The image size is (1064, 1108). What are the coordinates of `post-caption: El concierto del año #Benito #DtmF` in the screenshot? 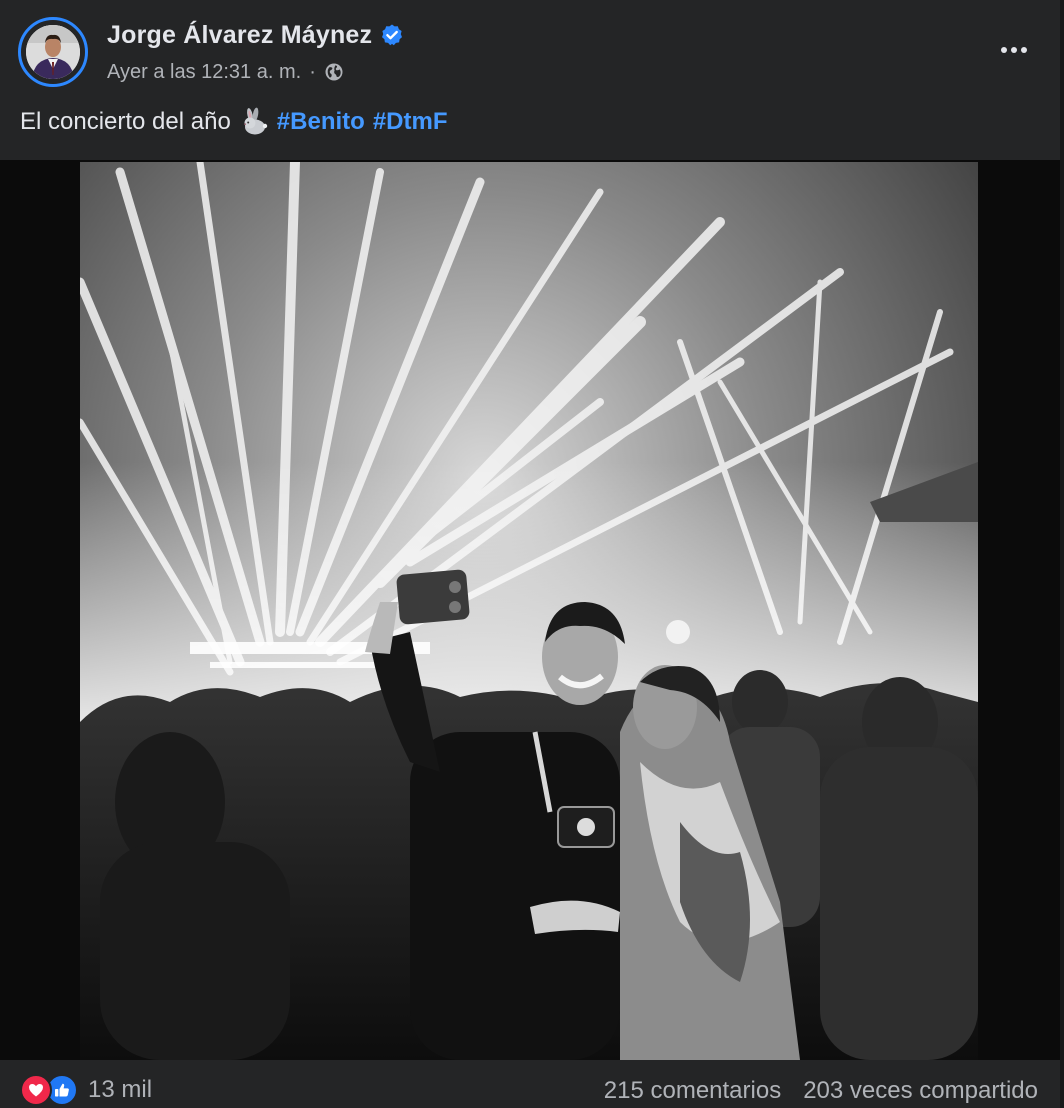 It's located at (233, 122).